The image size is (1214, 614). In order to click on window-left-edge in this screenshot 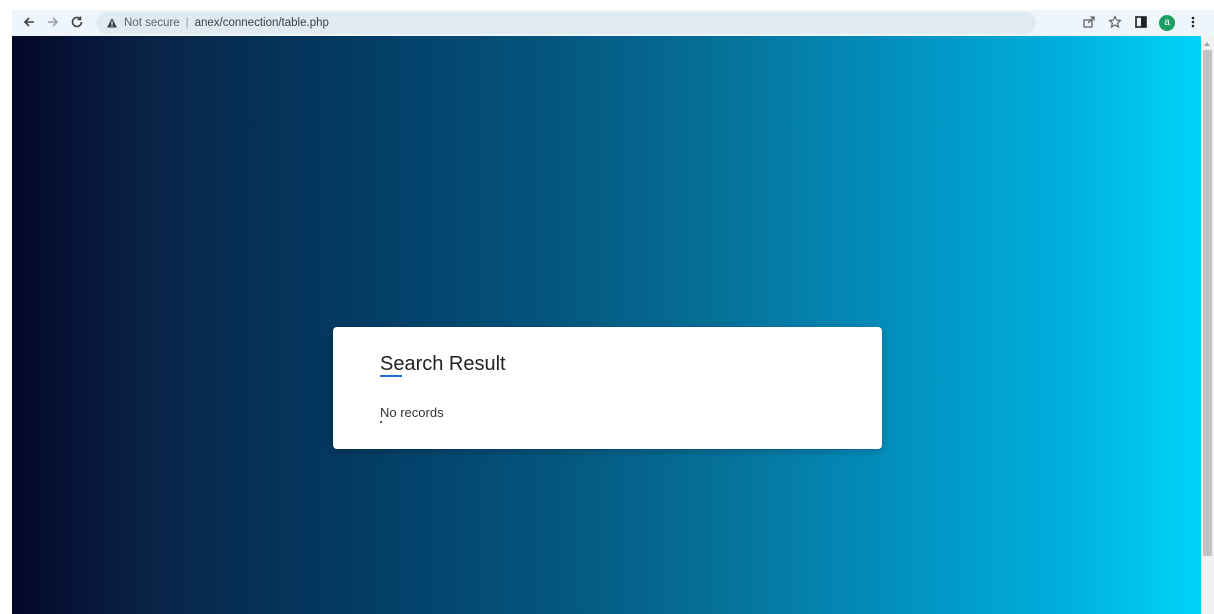, I will do `click(6, 307)`.